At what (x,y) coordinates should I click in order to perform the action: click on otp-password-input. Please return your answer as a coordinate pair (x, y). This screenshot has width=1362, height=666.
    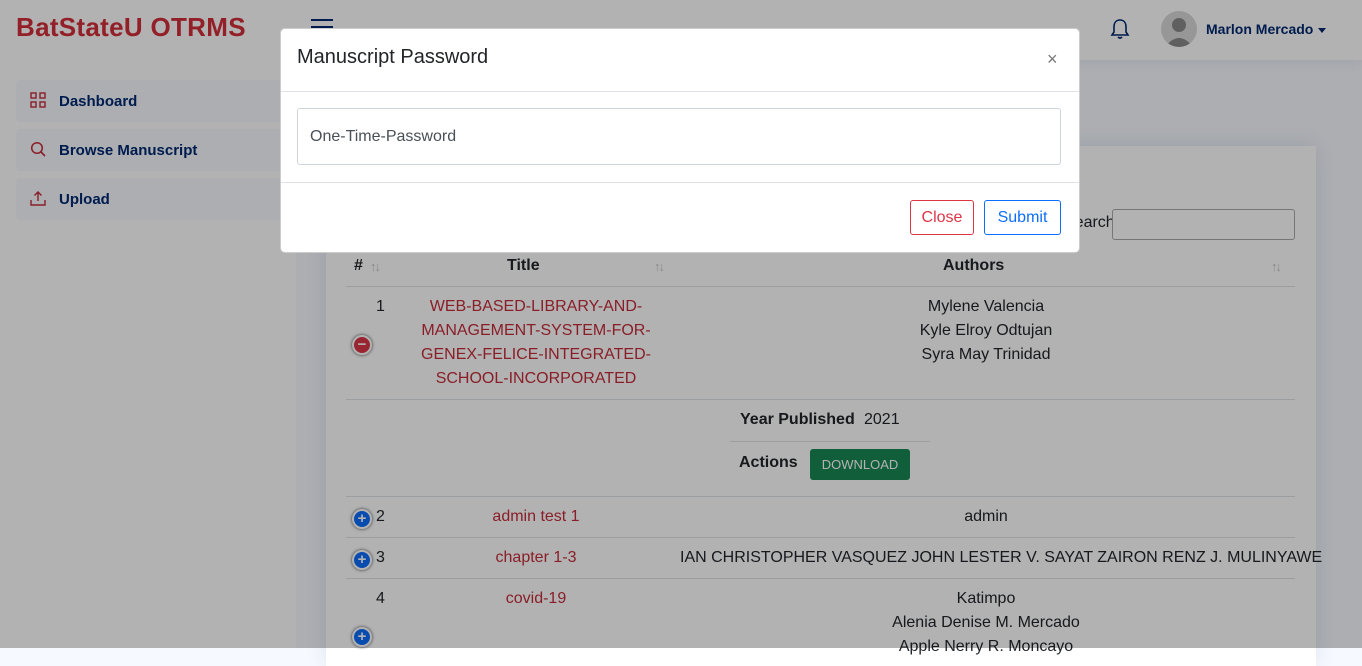
    Looking at the image, I should click on (679, 136).